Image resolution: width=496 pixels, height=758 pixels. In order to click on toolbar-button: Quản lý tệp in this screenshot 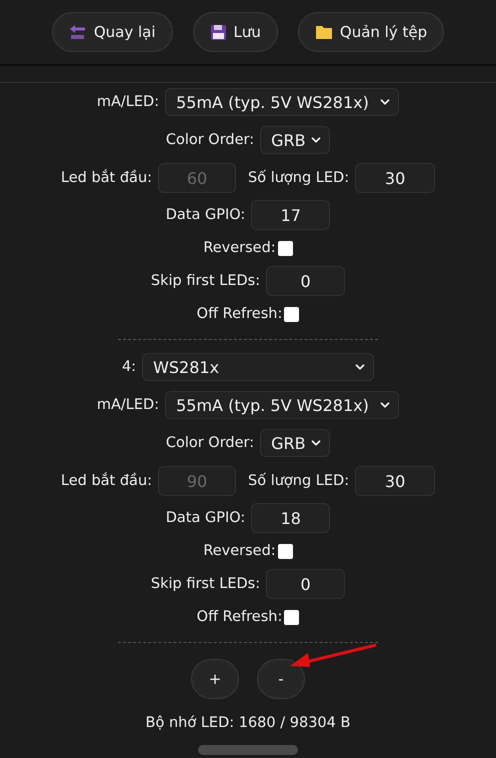, I will do `click(371, 32)`.